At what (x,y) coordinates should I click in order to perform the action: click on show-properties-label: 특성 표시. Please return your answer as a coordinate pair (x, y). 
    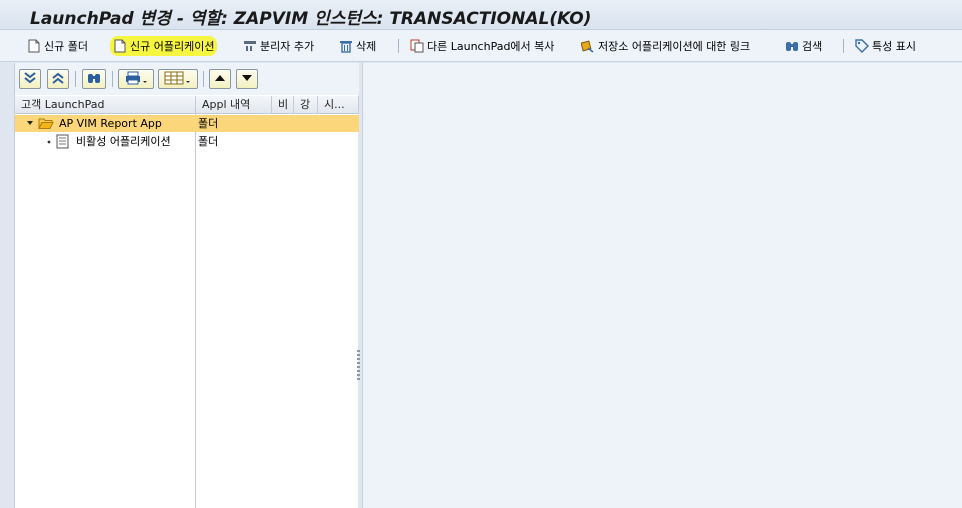
    Looking at the image, I should click on (894, 46).